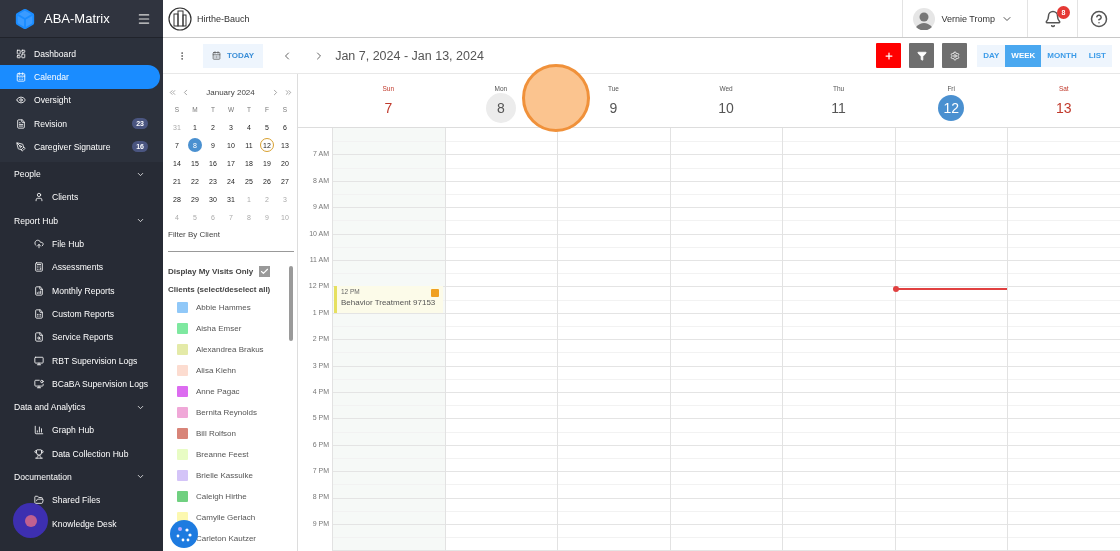 This screenshot has width=1120, height=551. Describe the element at coordinates (726, 108) in the screenshot. I see `day-number: 10` at that location.